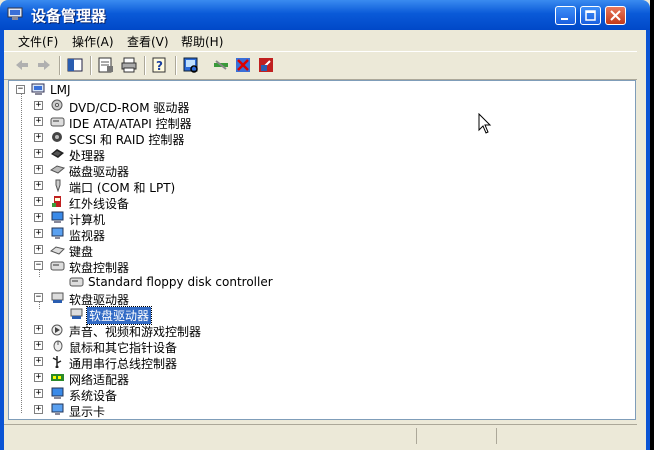 Image resolution: width=654 pixels, height=450 pixels. I want to click on status-bar, so click(320, 435).